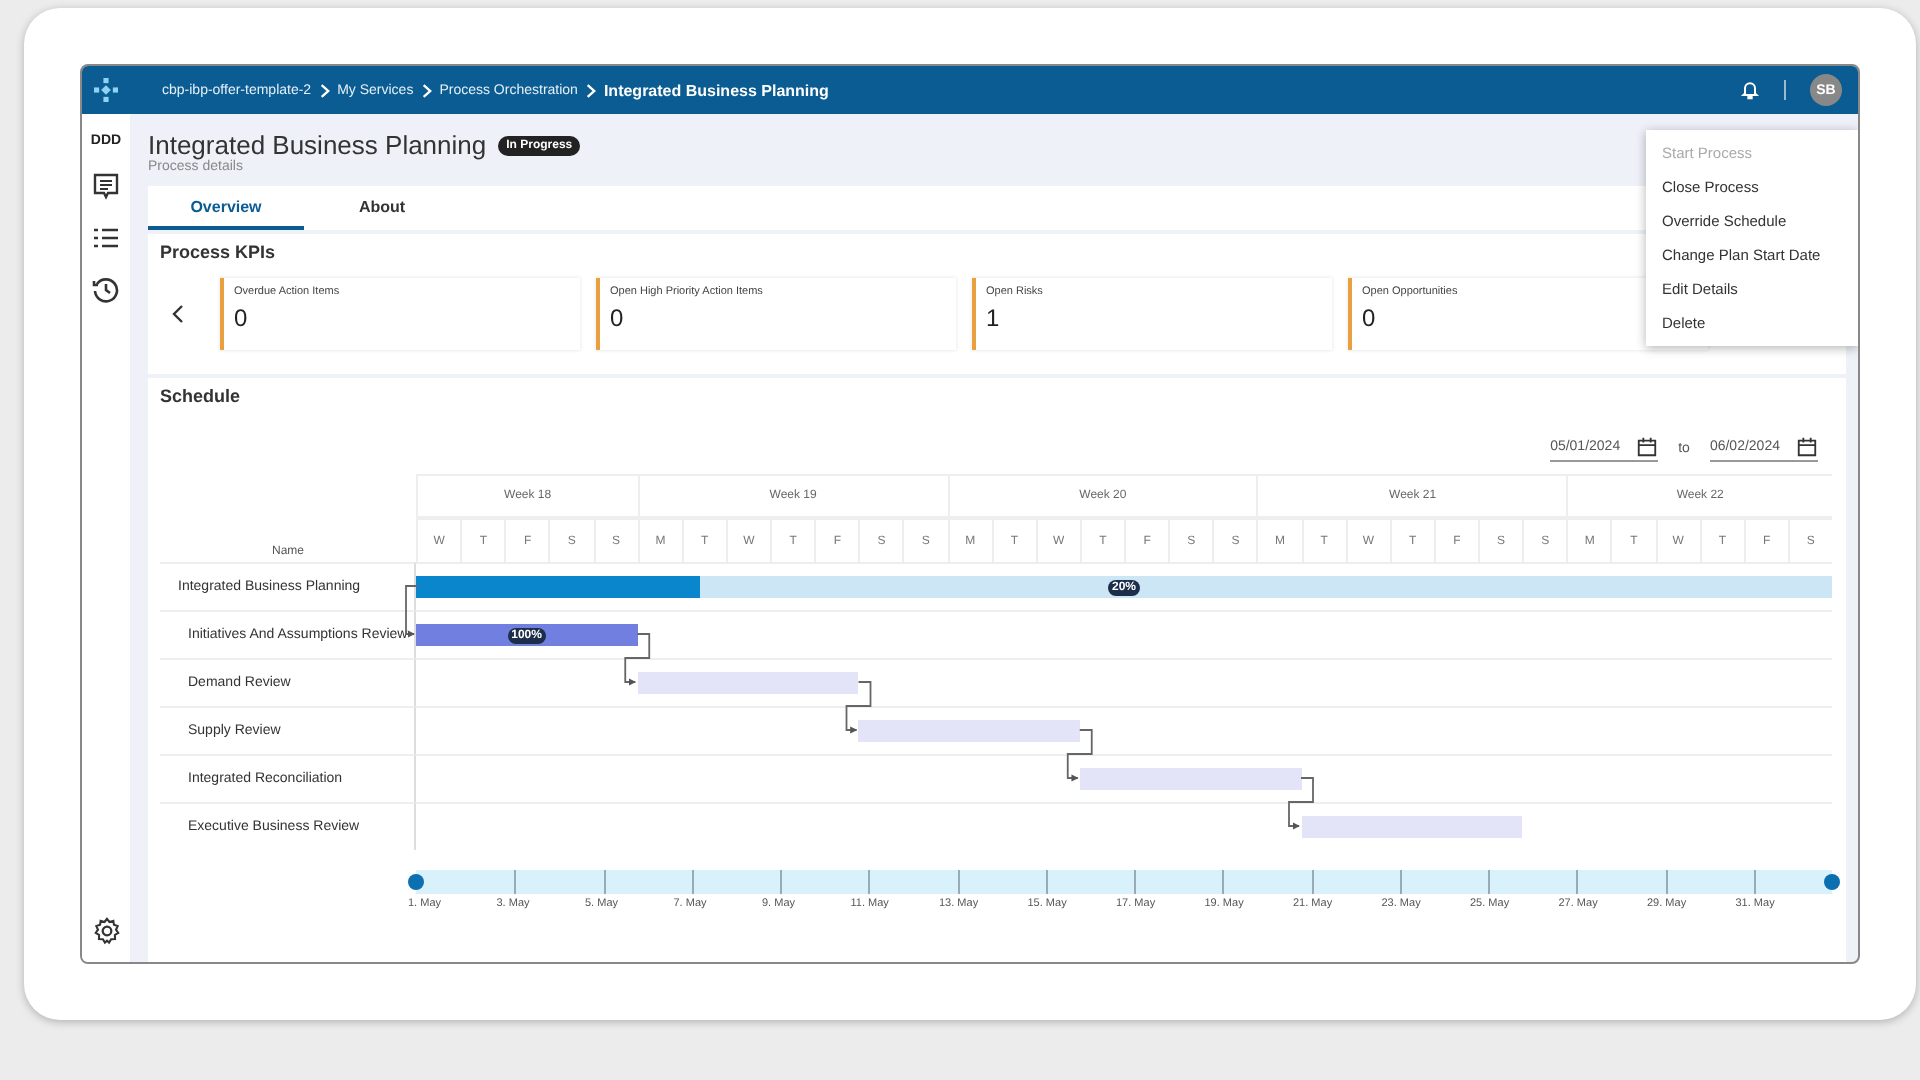 The image size is (1920, 1080). Describe the element at coordinates (716, 90) in the screenshot. I see `breadcrumb-link: Integrated Business Planning` at that location.